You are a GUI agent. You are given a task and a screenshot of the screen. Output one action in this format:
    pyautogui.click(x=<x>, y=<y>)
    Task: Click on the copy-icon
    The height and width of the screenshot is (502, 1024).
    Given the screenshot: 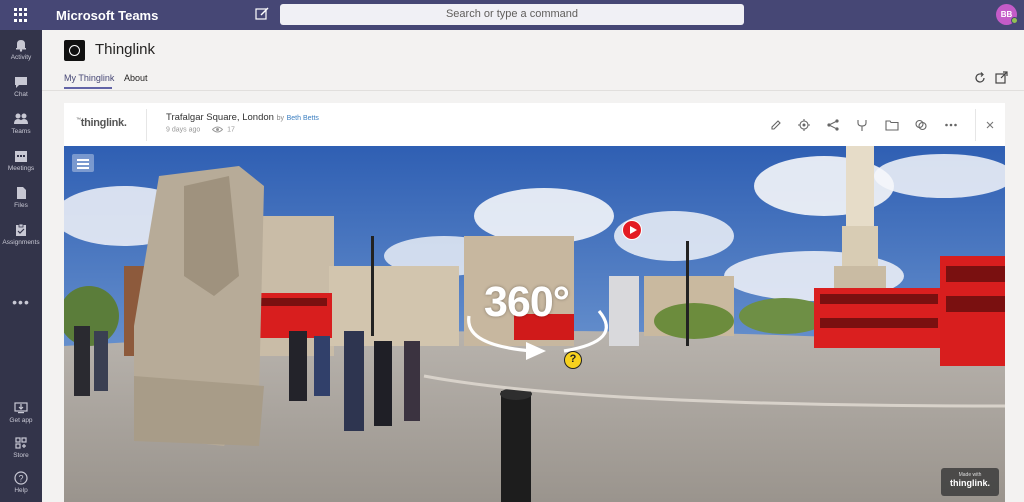 What is the action you would take?
    pyautogui.click(x=921, y=125)
    